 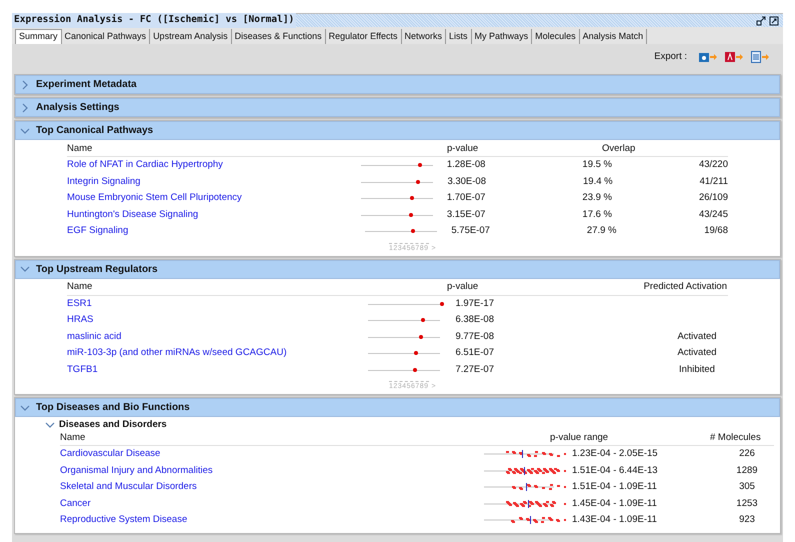 What do you see at coordinates (761, 21) in the screenshot?
I see `restore-icon` at bounding box center [761, 21].